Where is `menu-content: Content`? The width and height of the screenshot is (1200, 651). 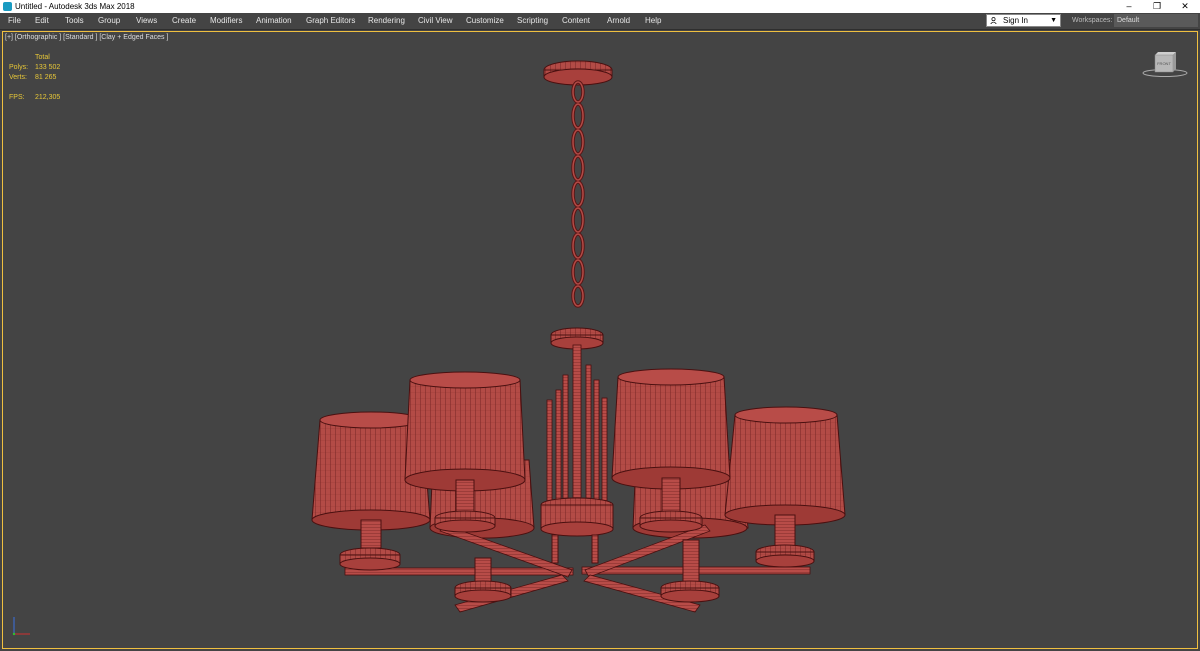
menu-content: Content is located at coordinates (576, 21).